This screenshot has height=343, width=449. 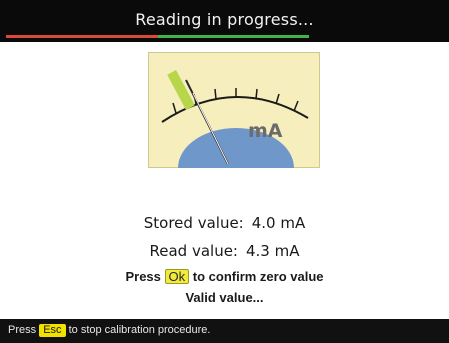 What do you see at coordinates (272, 251) in the screenshot?
I see `read-value: 4.3 mA` at bounding box center [272, 251].